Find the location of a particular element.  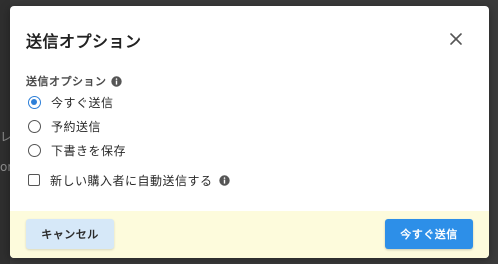

section-label: 送信オプション is located at coordinates (249, 81).